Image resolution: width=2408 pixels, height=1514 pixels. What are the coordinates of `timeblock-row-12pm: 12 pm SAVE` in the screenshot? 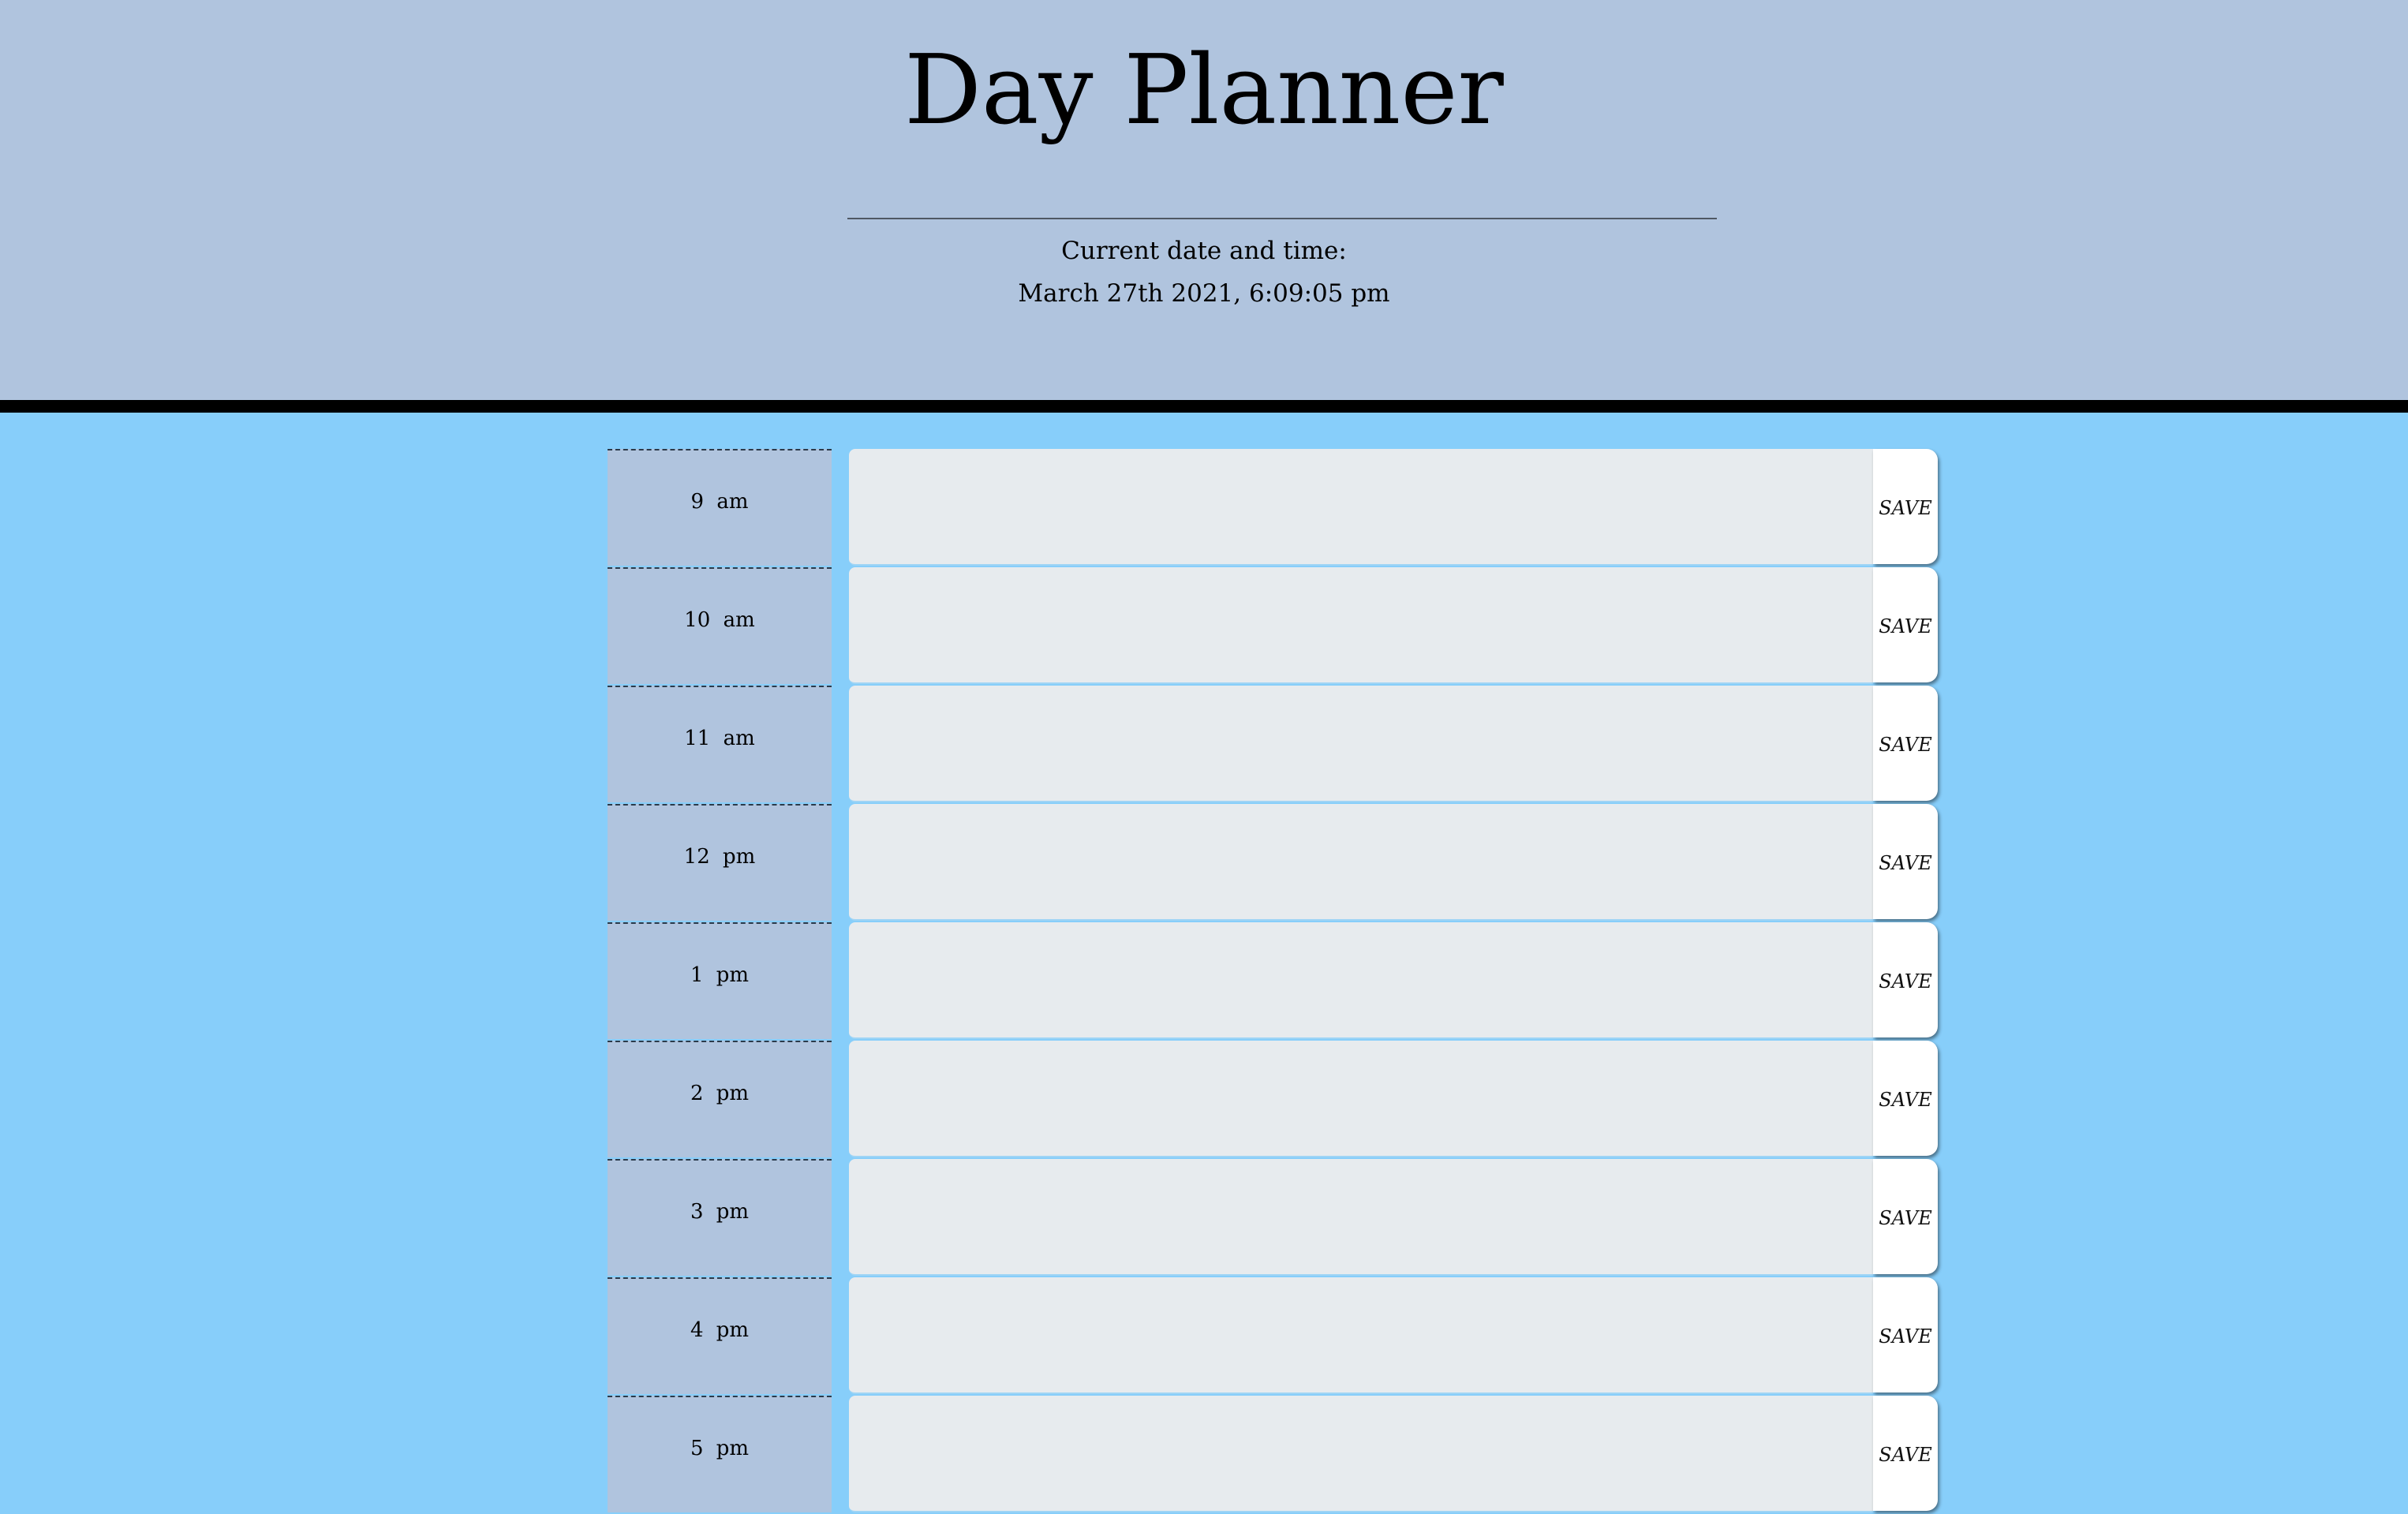 It's located at (1279, 863).